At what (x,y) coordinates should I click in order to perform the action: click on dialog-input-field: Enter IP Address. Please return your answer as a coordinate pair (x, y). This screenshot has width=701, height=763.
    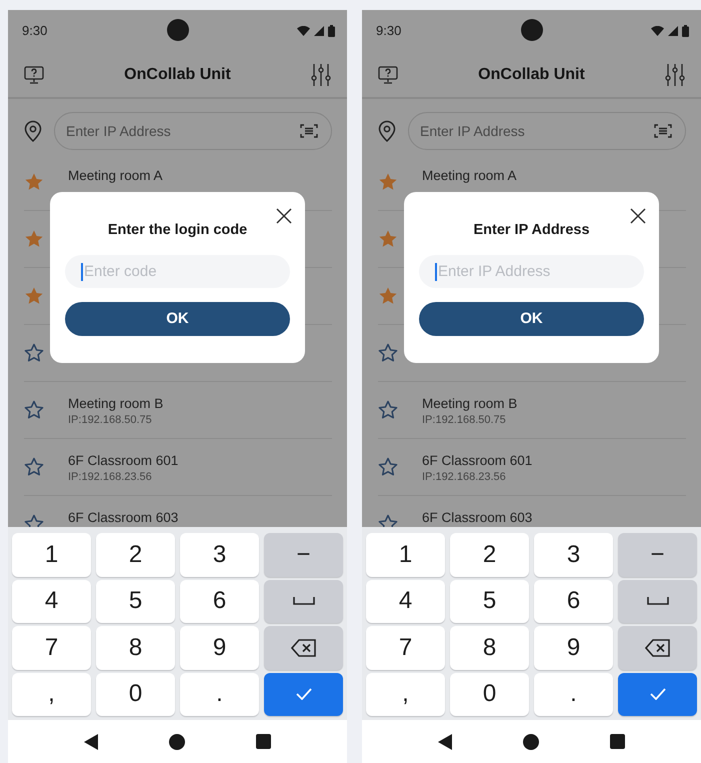
    Looking at the image, I should click on (531, 271).